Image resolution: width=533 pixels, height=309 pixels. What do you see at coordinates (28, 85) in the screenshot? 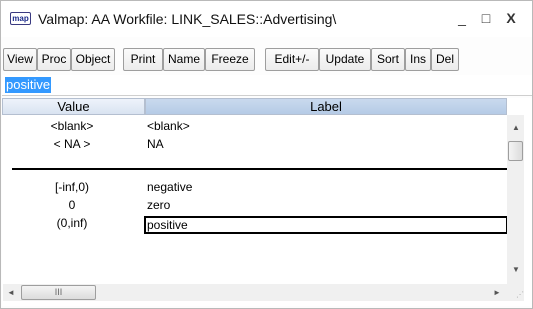
I see `cell-edit-text: positive` at bounding box center [28, 85].